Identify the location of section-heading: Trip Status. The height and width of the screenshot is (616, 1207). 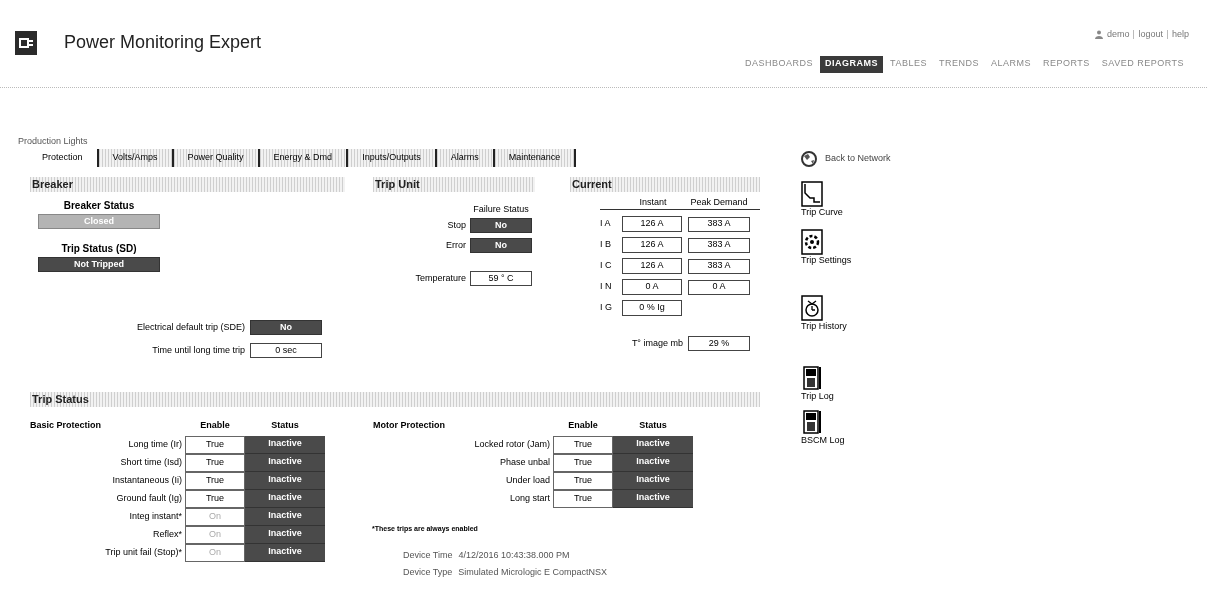
(395, 399).